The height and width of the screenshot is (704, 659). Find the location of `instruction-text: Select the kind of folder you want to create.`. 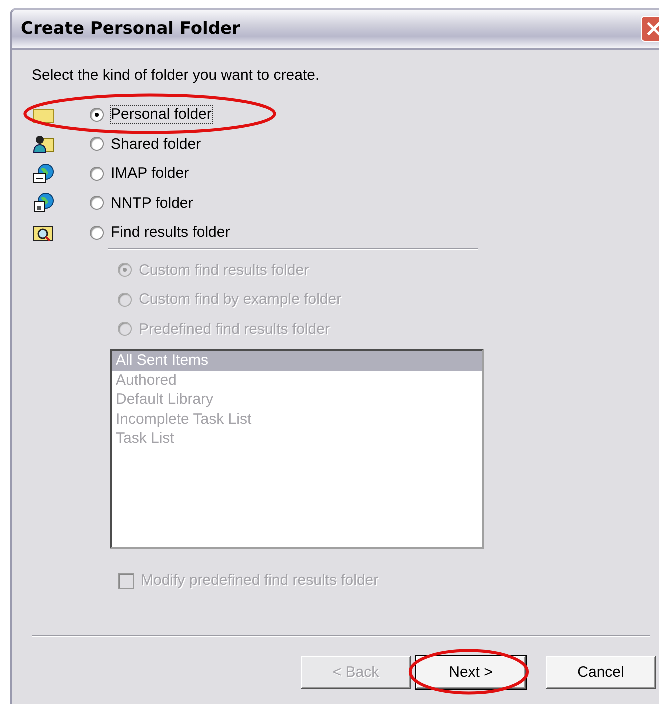

instruction-text: Select the kind of folder you want to create. is located at coordinates (176, 75).